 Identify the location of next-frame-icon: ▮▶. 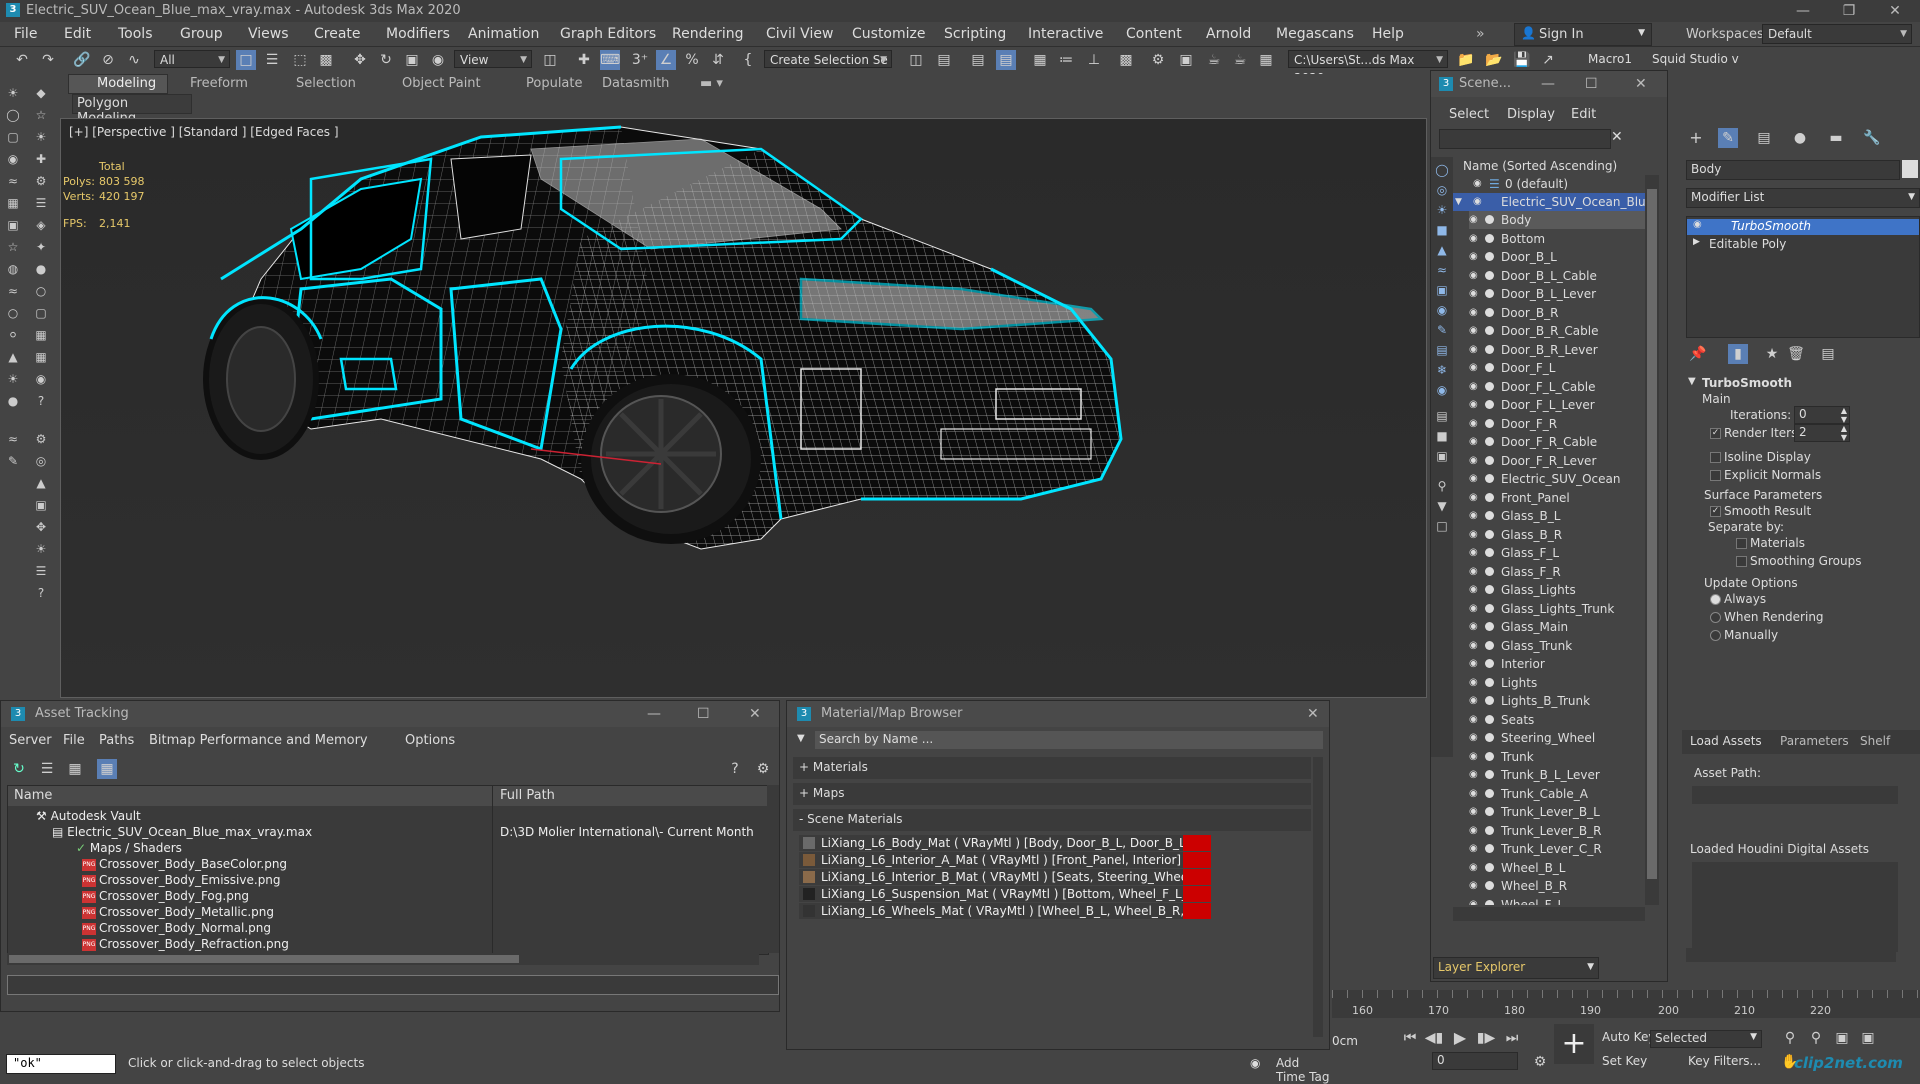
(1486, 1038).